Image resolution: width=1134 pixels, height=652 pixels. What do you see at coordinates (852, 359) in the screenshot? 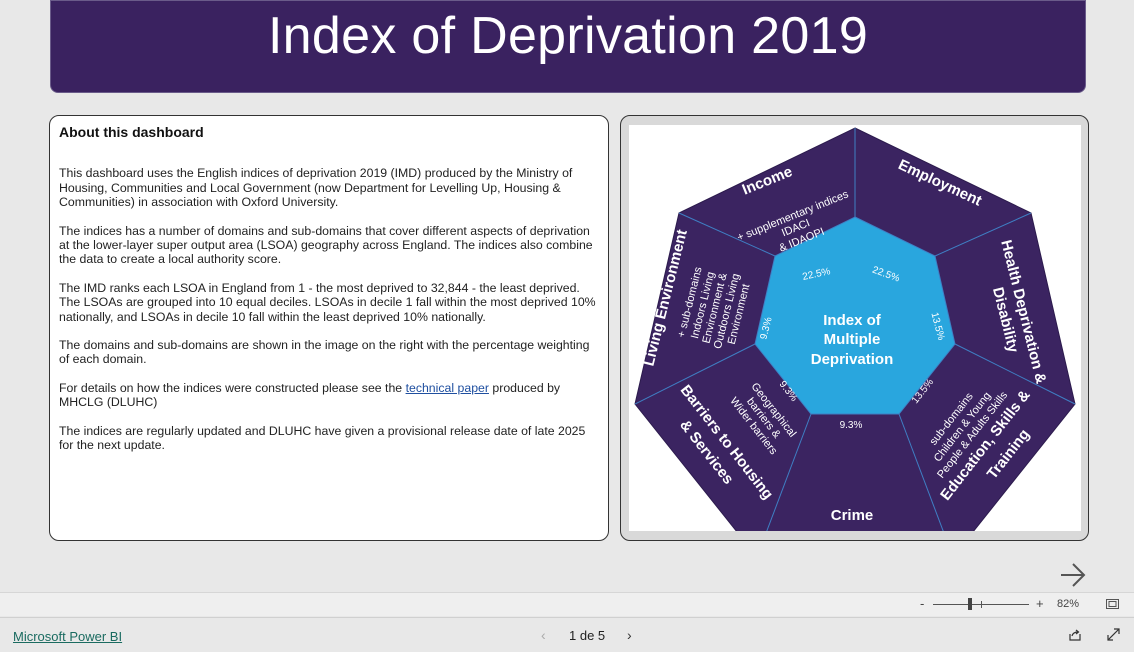
I see `center-line-3: Deprivation` at bounding box center [852, 359].